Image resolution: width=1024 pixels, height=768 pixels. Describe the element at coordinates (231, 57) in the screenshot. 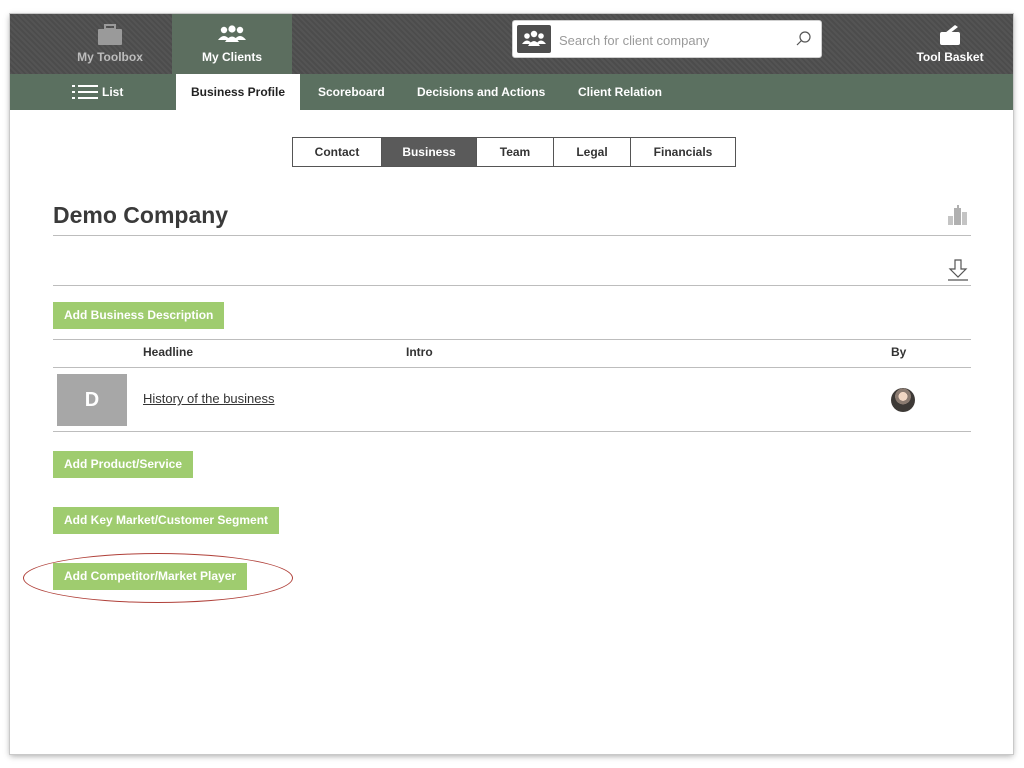

I see `my-clients-label: My Clients` at that location.